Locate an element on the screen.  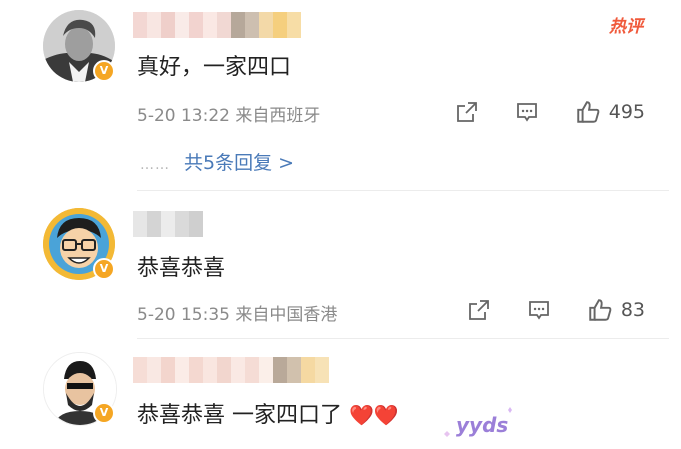
comment-text: 恭喜恭喜 一家四口了 ❤️❤️ is located at coordinates (268, 413).